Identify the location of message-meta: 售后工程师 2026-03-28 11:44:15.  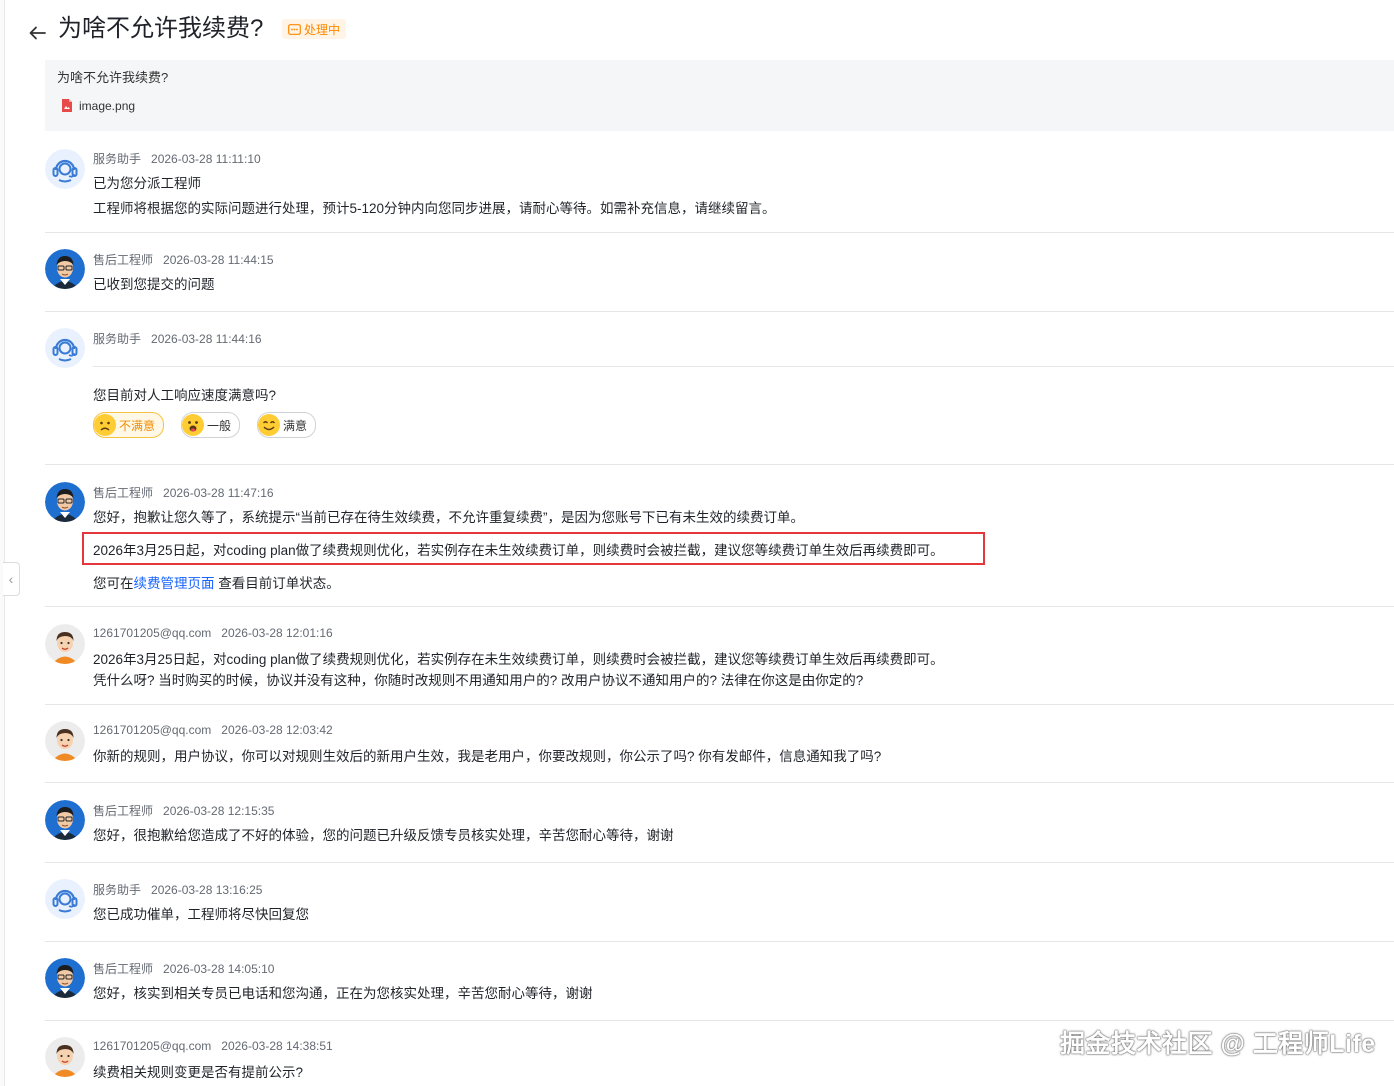
(183, 259).